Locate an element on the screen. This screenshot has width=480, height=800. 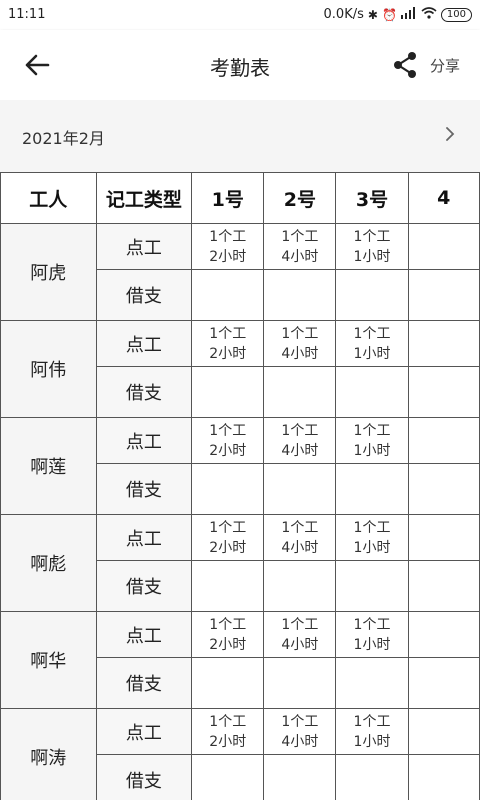
worker-name: 啊莲 is located at coordinates (48, 466).